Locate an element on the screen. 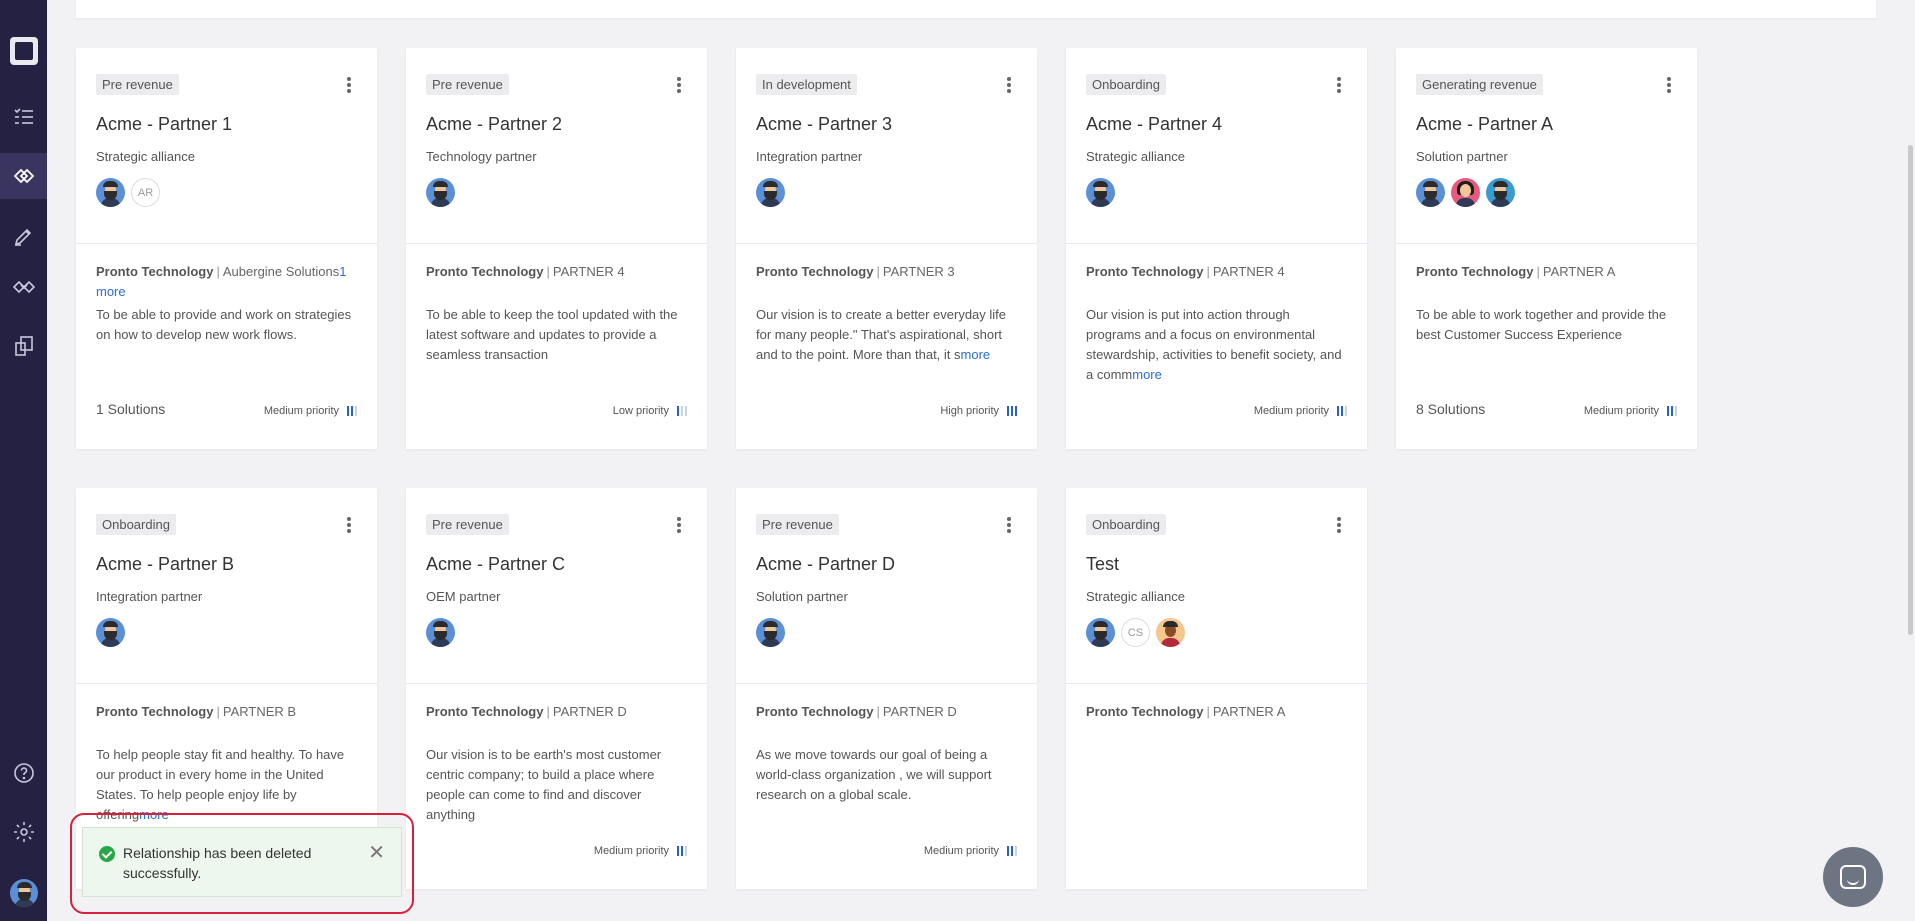  handshake-icon is located at coordinates (23, 287).